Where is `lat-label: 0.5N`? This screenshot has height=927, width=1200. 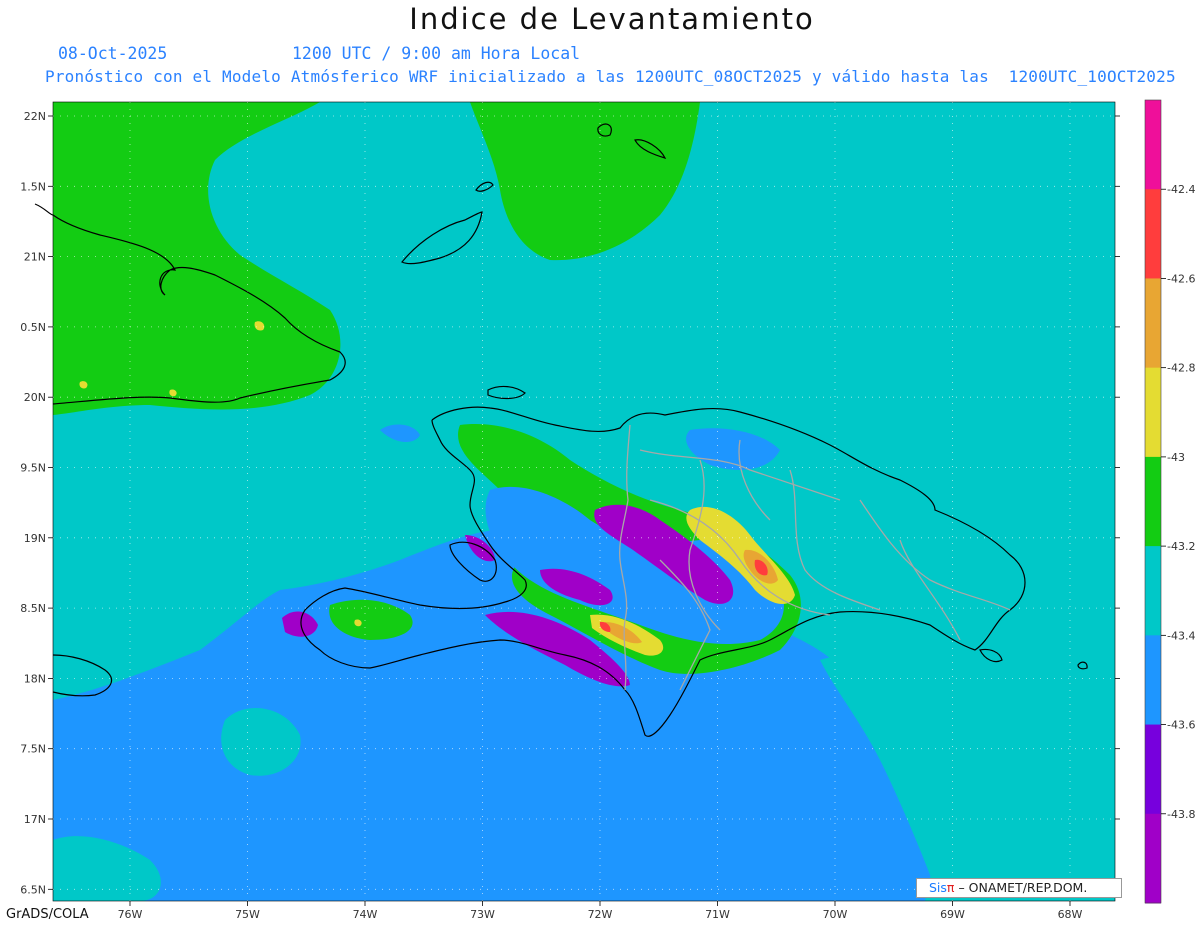
lat-label: 0.5N is located at coordinates (33, 327).